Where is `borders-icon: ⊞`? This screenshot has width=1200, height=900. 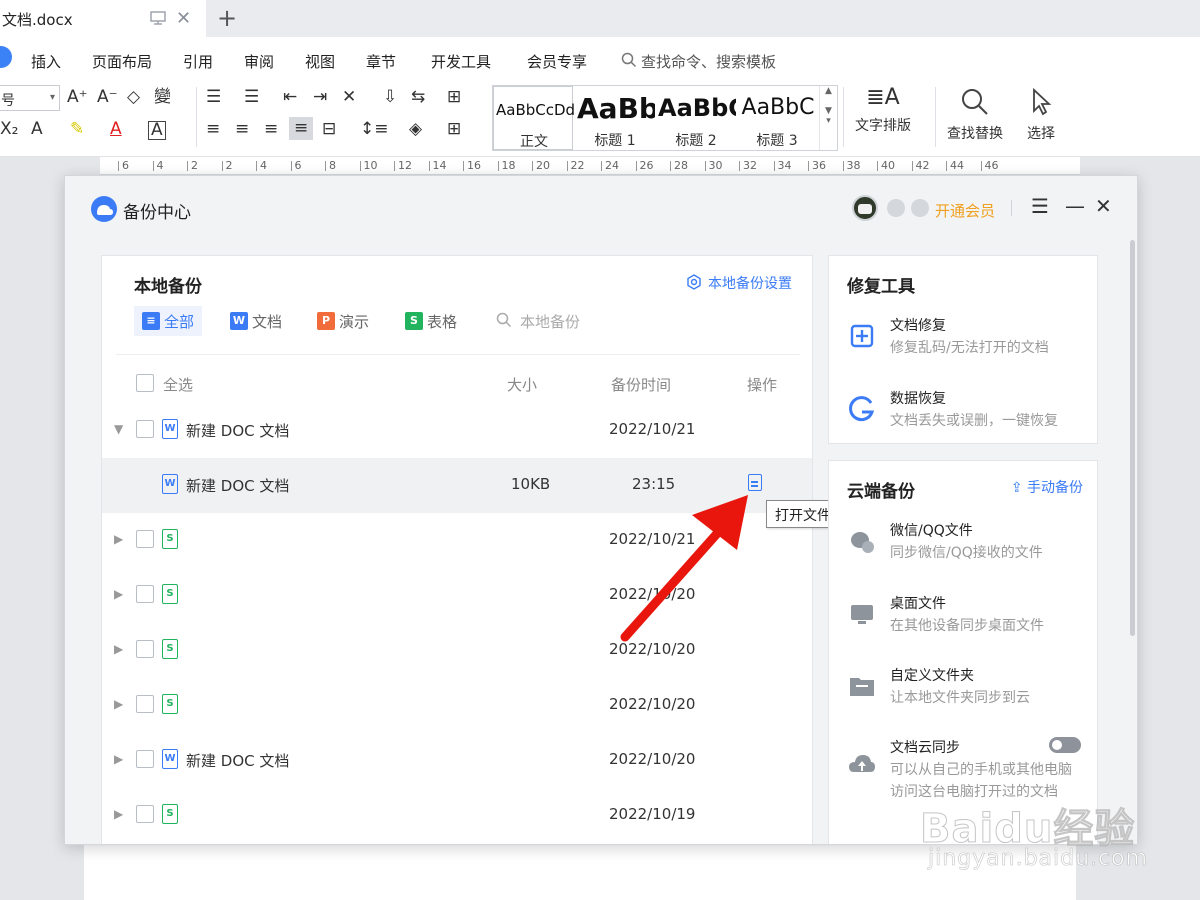
borders-icon: ⊞ is located at coordinates (454, 129).